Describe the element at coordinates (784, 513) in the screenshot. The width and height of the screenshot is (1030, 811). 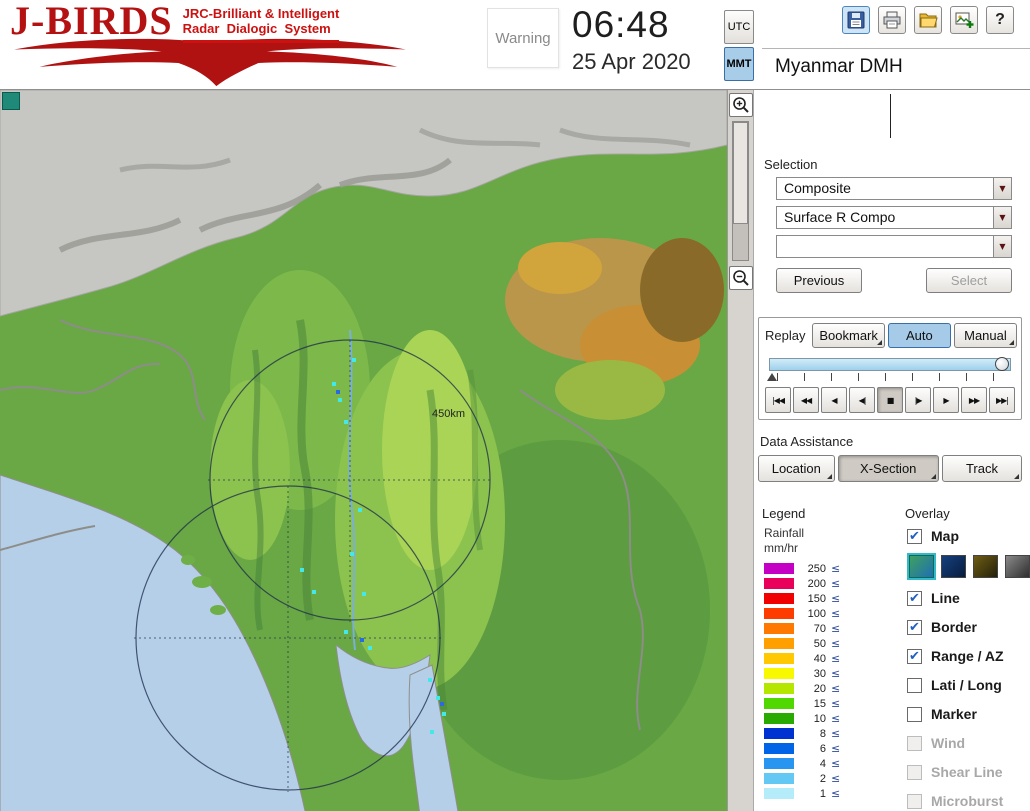
I see `legend-title: Legend` at that location.